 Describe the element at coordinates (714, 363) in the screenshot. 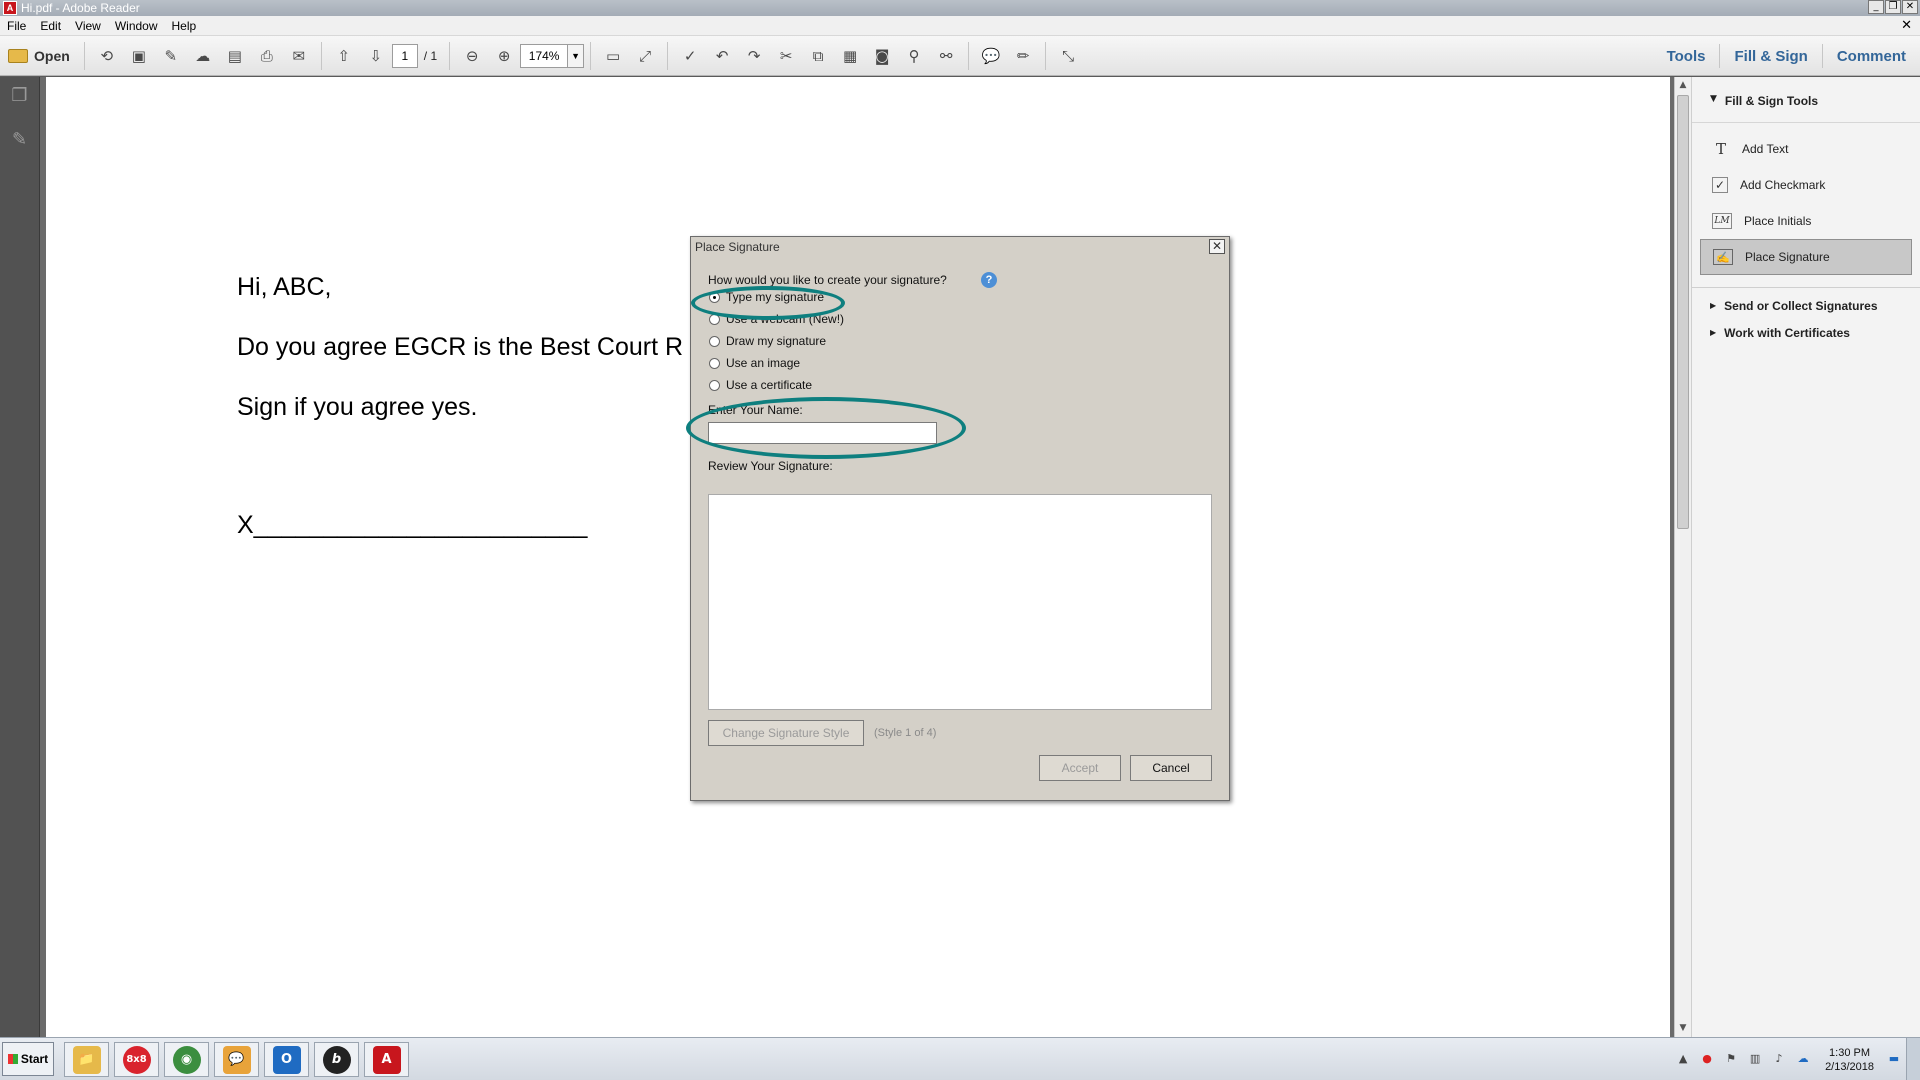

I see `radio-use-image` at that location.